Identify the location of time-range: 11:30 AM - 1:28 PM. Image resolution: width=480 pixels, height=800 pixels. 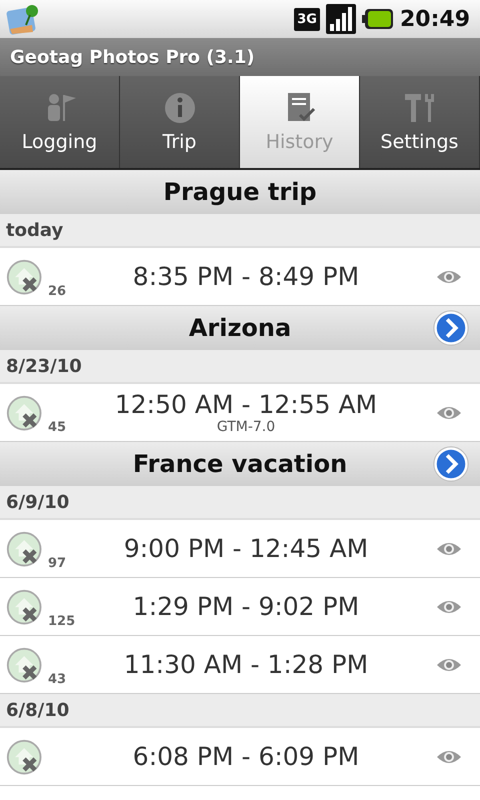
(246, 664).